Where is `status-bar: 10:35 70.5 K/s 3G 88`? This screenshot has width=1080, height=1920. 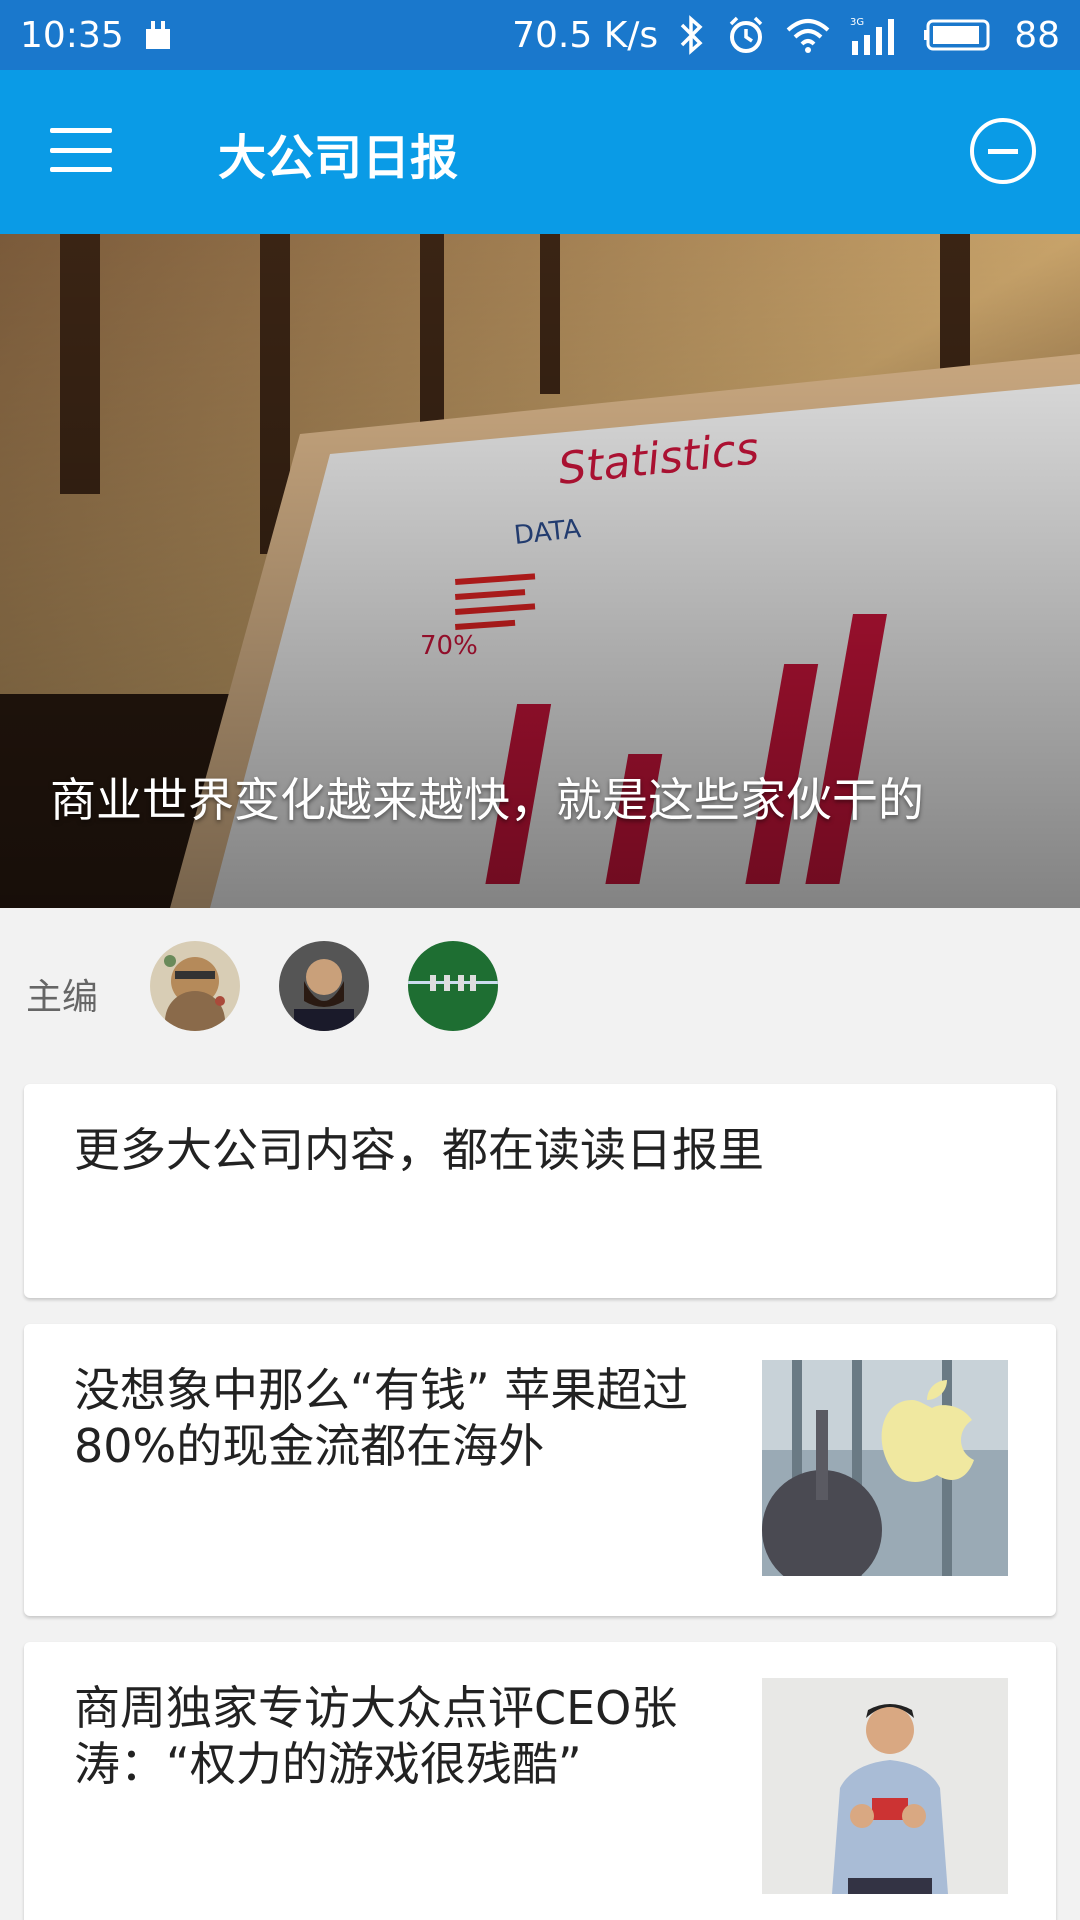 status-bar: 10:35 70.5 K/s 3G 88 is located at coordinates (540, 35).